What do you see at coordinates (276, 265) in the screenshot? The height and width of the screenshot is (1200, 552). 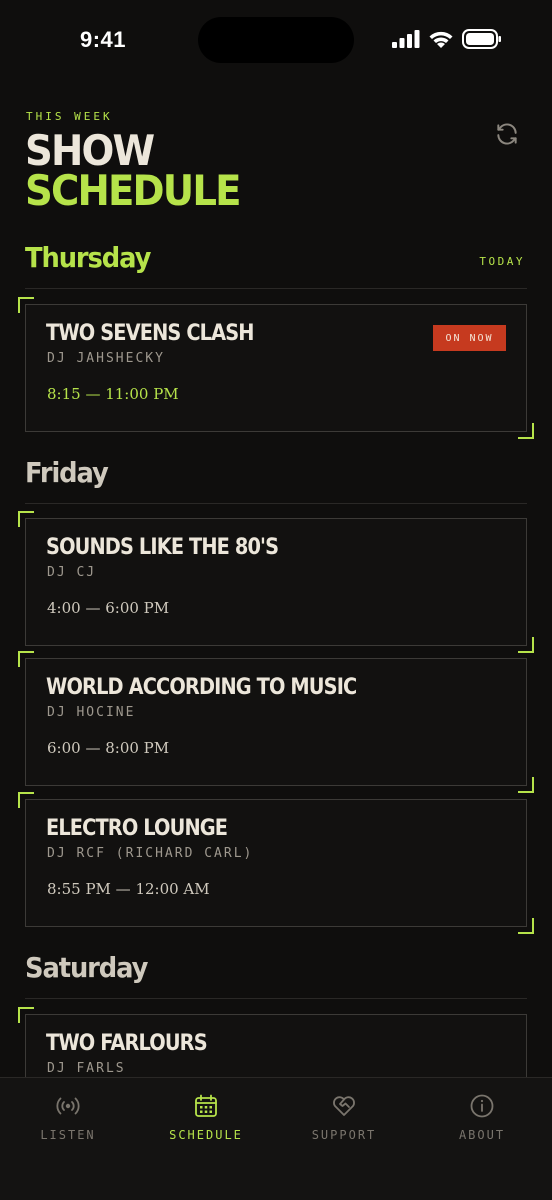 I see `day-header-thursday: Thursday TODAY` at bounding box center [276, 265].